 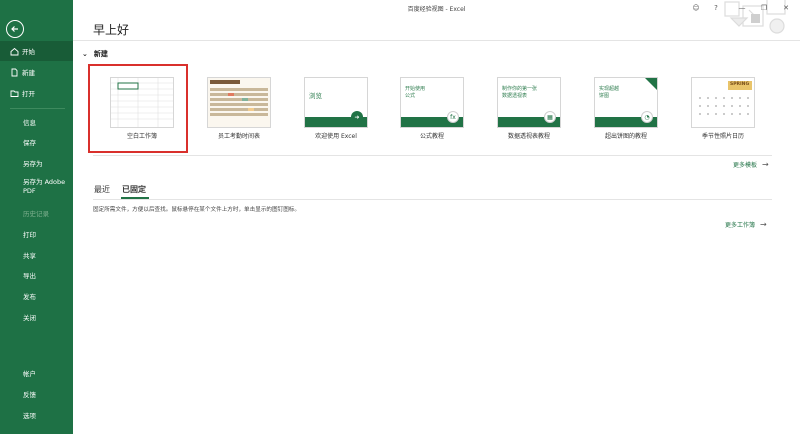 I want to click on folder-icon, so click(x=14, y=93).